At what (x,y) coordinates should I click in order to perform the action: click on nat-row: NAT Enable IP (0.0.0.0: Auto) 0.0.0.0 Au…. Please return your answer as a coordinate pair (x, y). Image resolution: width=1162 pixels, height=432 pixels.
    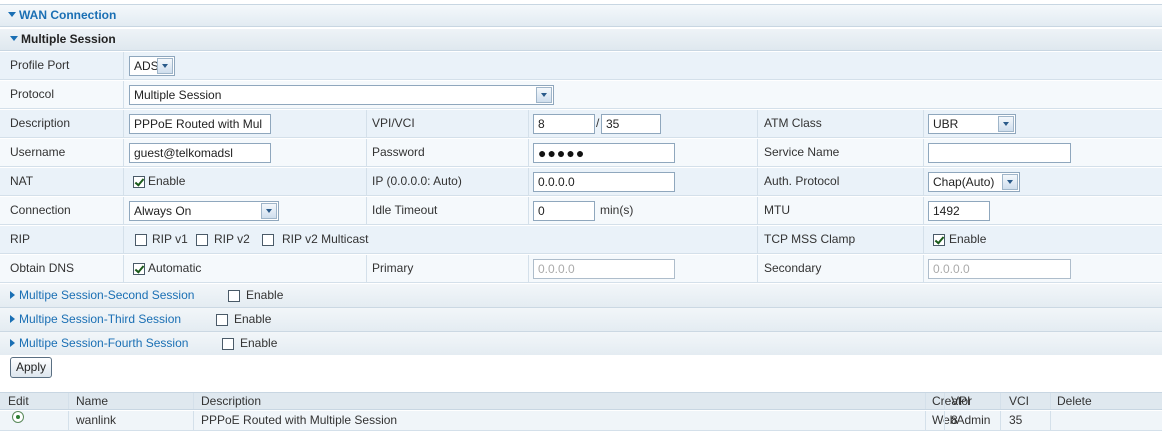
    Looking at the image, I should click on (581, 182).